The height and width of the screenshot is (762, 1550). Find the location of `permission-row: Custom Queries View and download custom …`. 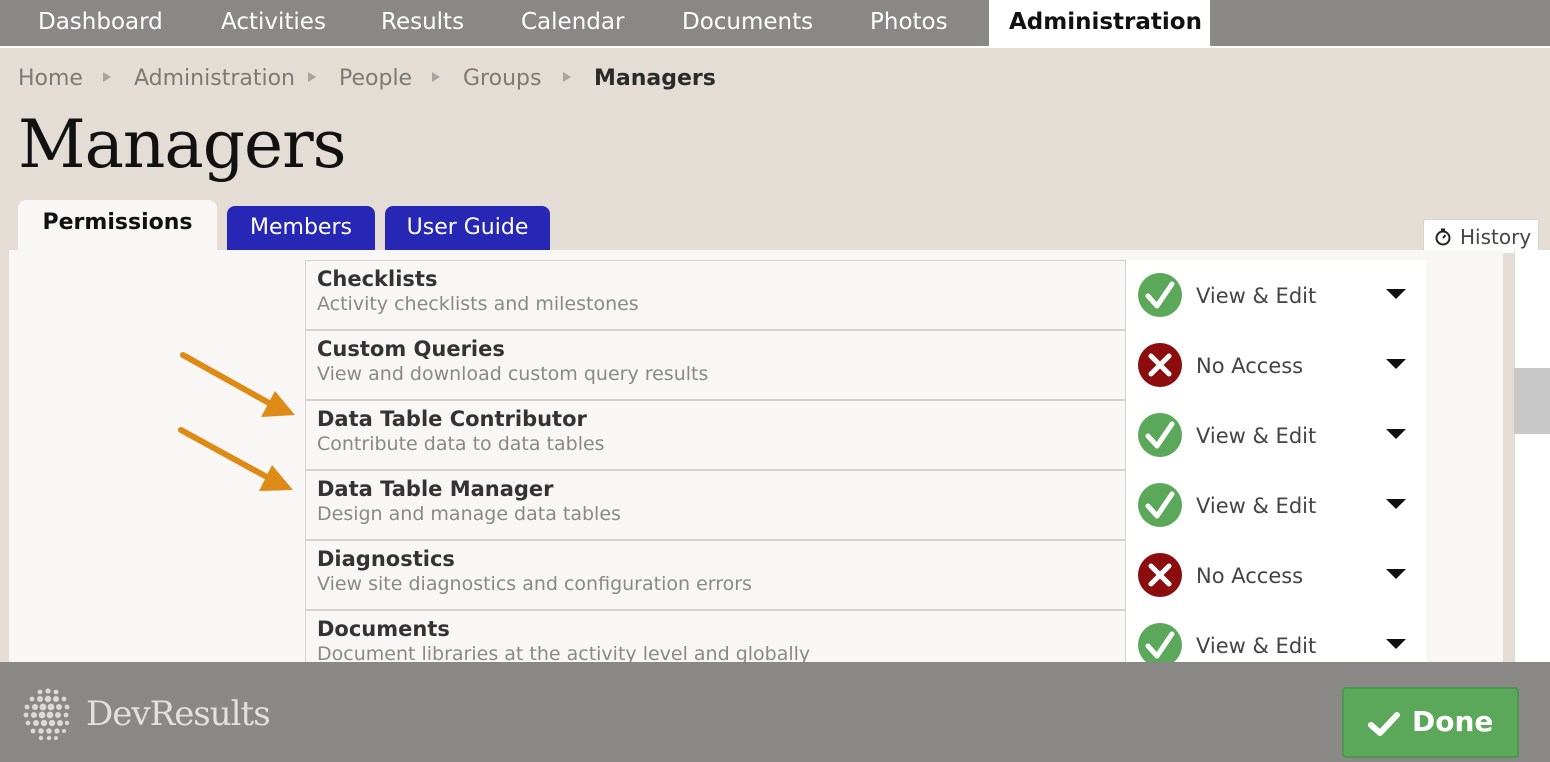

permission-row: Custom Queries View and download custom … is located at coordinates (865, 365).